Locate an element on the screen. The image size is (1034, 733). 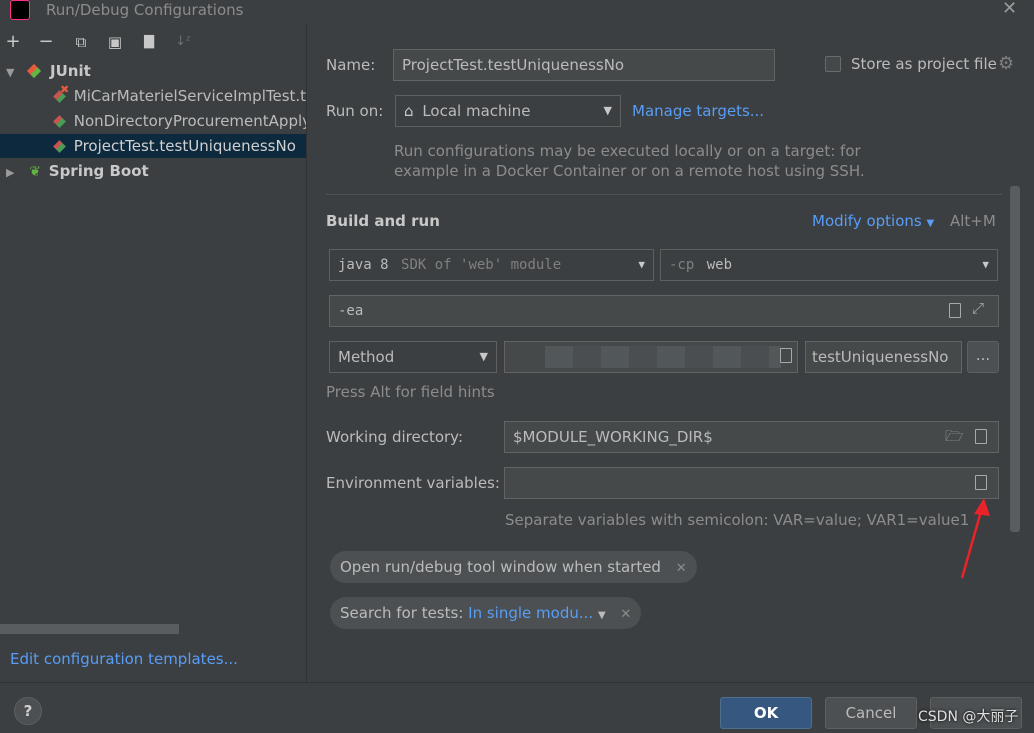
store-as-project-file-checkbox is located at coordinates (833, 64).